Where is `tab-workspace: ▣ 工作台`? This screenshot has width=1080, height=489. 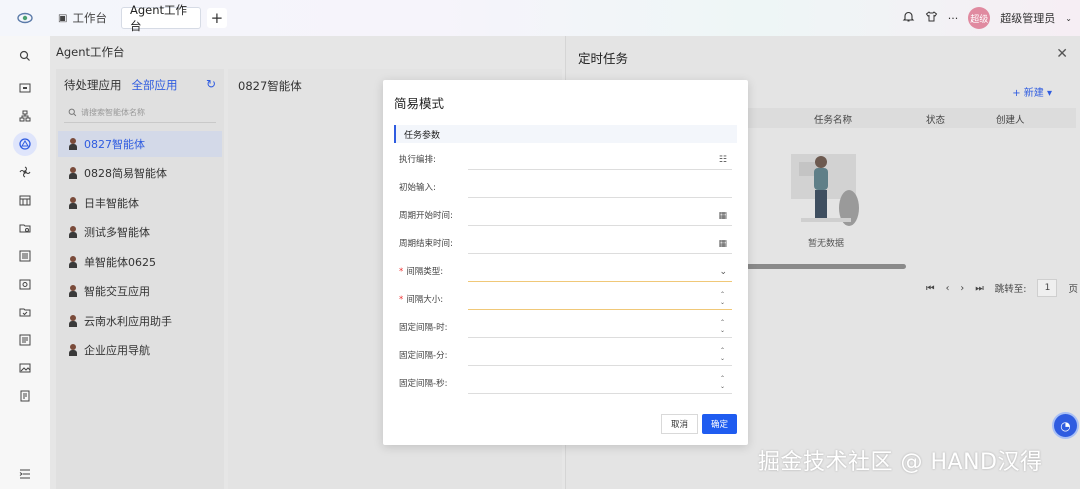 tab-workspace: ▣ 工作台 is located at coordinates (82, 18).